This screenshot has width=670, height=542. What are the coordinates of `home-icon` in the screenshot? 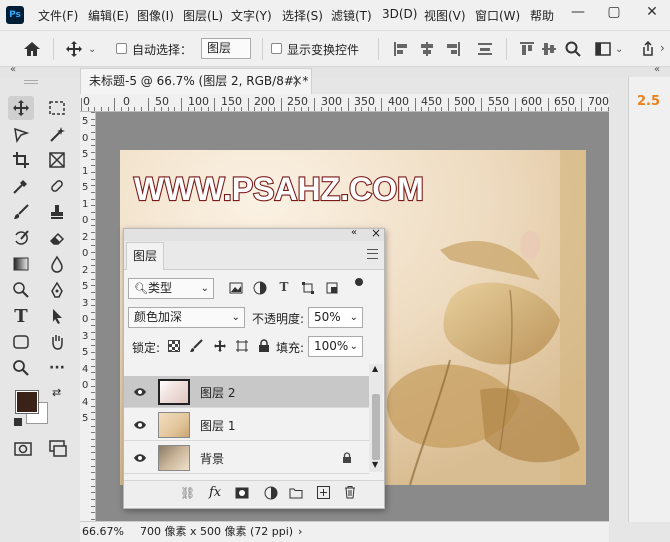 It's located at (32, 49).